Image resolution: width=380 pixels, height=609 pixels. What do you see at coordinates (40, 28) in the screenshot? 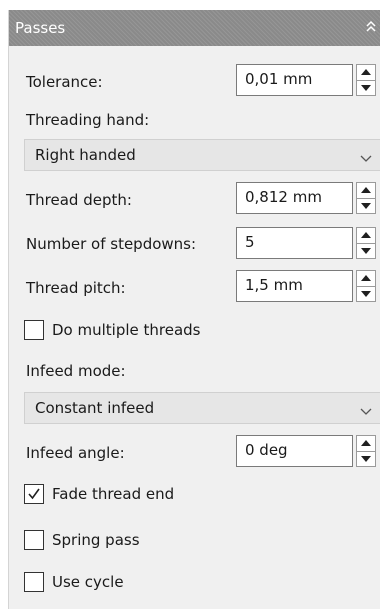
I see `panel-title: Passes` at bounding box center [40, 28].